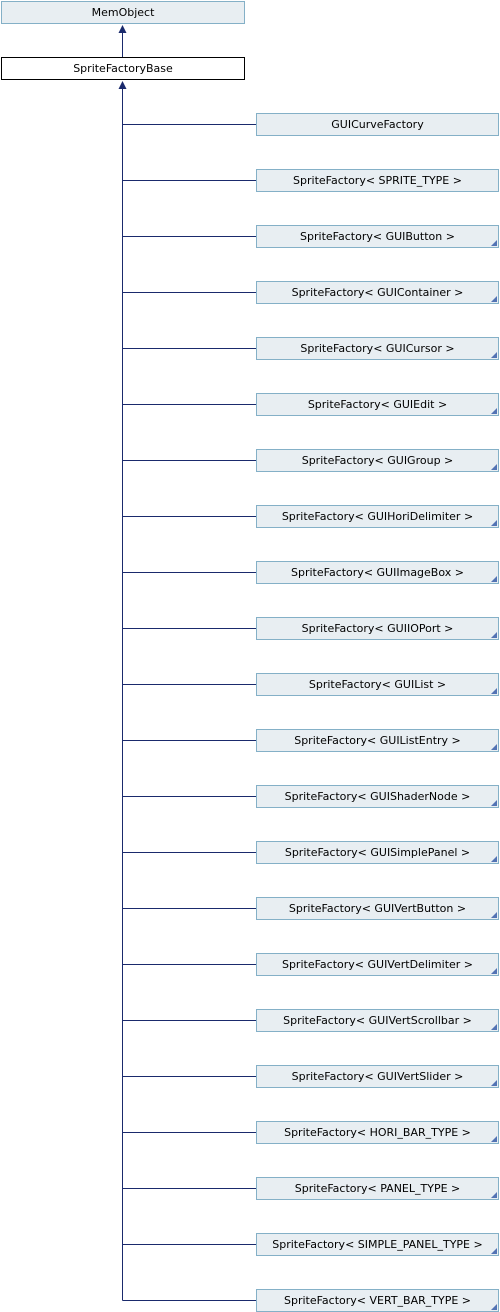 The width and height of the screenshot is (500, 1312). I want to click on node-spritefactory-guishadernode: SpriteFactory< GUIShaderNode >, so click(377, 796).